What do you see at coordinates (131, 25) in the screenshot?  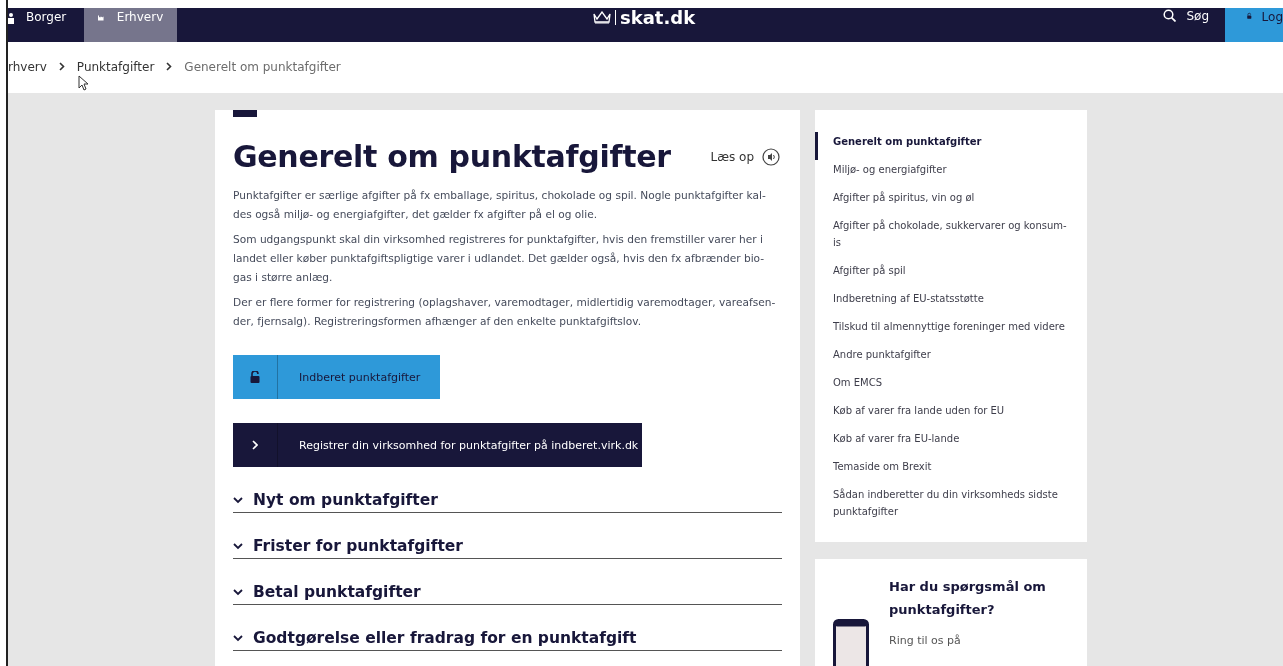 I see `nav-tab: Erhverv` at bounding box center [131, 25].